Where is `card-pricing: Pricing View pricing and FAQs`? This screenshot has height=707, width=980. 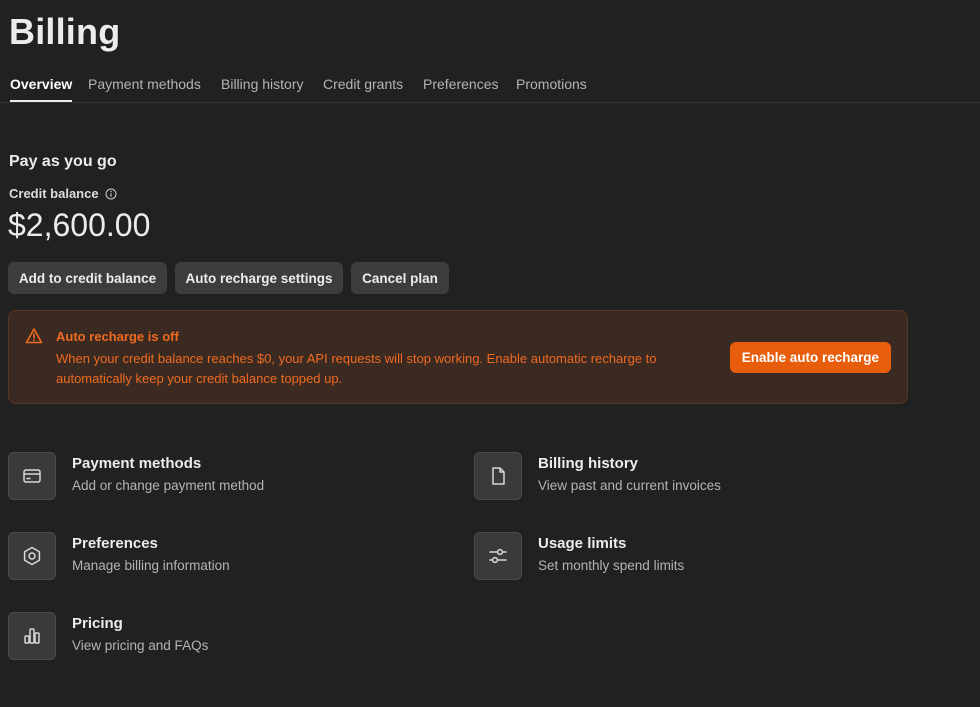
card-pricing: Pricing View pricing and FAQs is located at coordinates (218, 636).